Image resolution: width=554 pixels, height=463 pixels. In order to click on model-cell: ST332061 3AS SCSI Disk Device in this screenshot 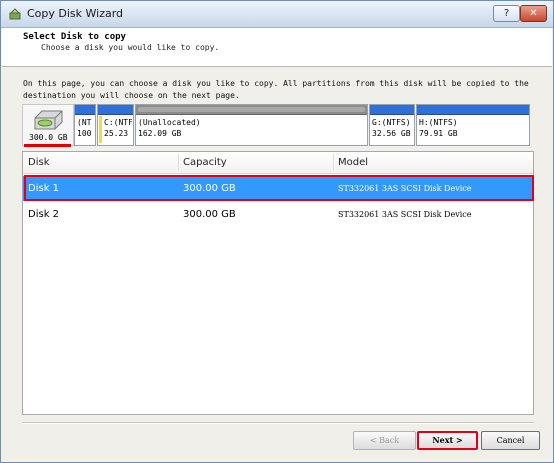, I will do `click(405, 214)`.